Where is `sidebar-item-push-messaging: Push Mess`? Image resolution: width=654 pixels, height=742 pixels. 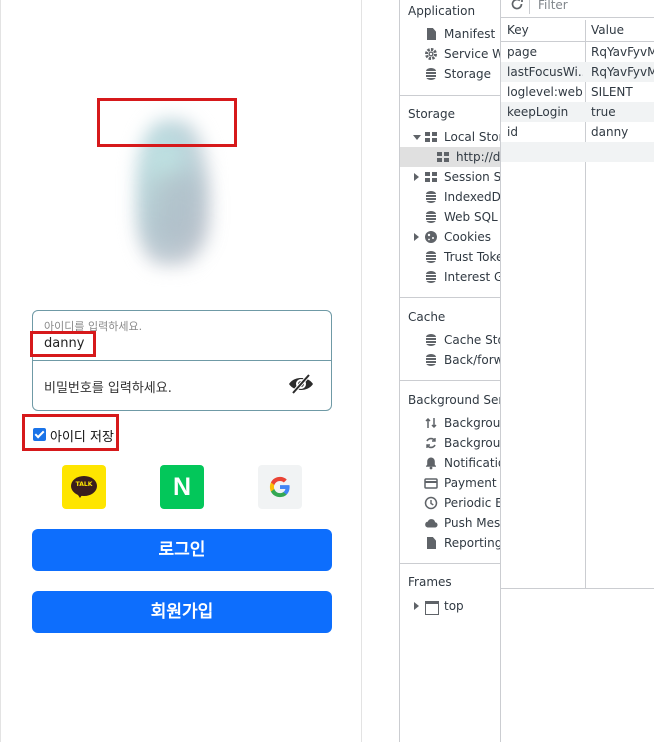 sidebar-item-push-messaging: Push Mess is located at coordinates (462, 523).